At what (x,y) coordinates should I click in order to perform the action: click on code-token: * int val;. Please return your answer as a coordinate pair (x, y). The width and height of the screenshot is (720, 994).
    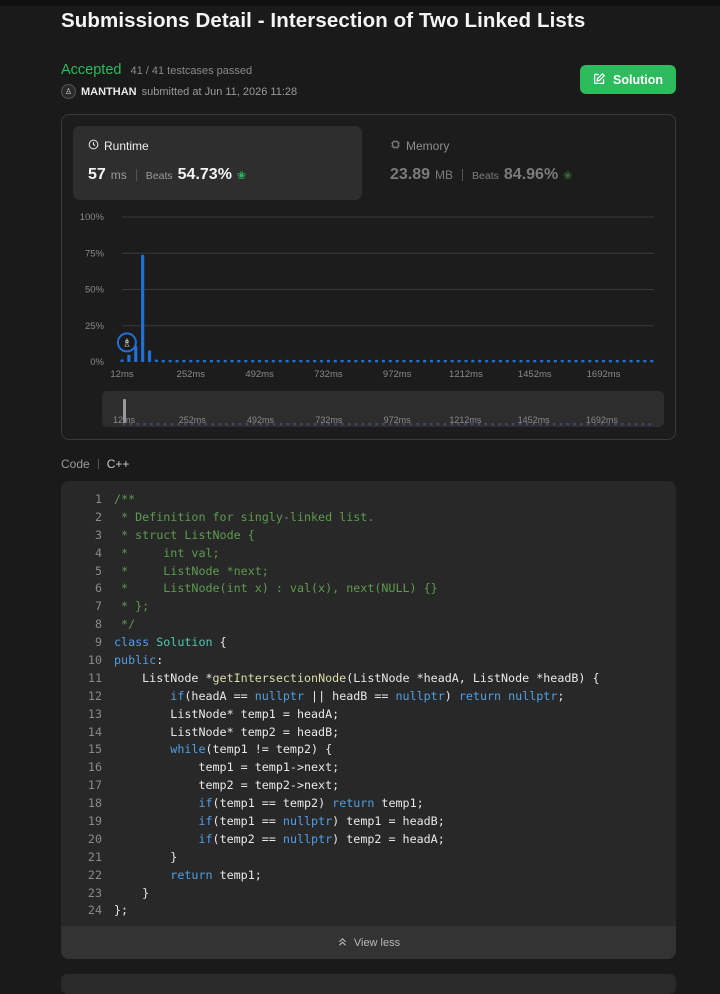
    Looking at the image, I should click on (167, 552).